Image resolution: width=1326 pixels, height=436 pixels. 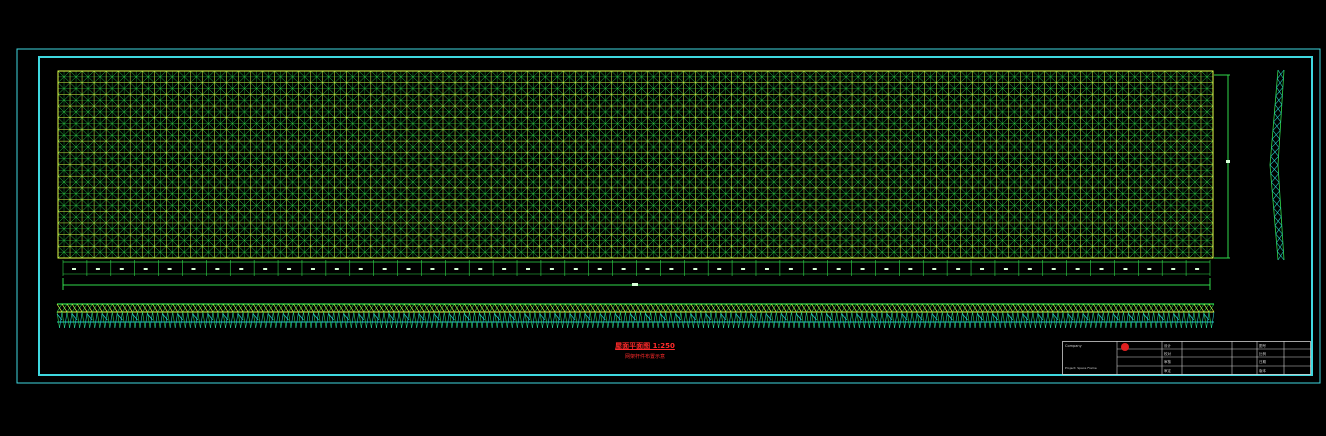 I want to click on title-cell-1: 图号, so click(x=1263, y=345).